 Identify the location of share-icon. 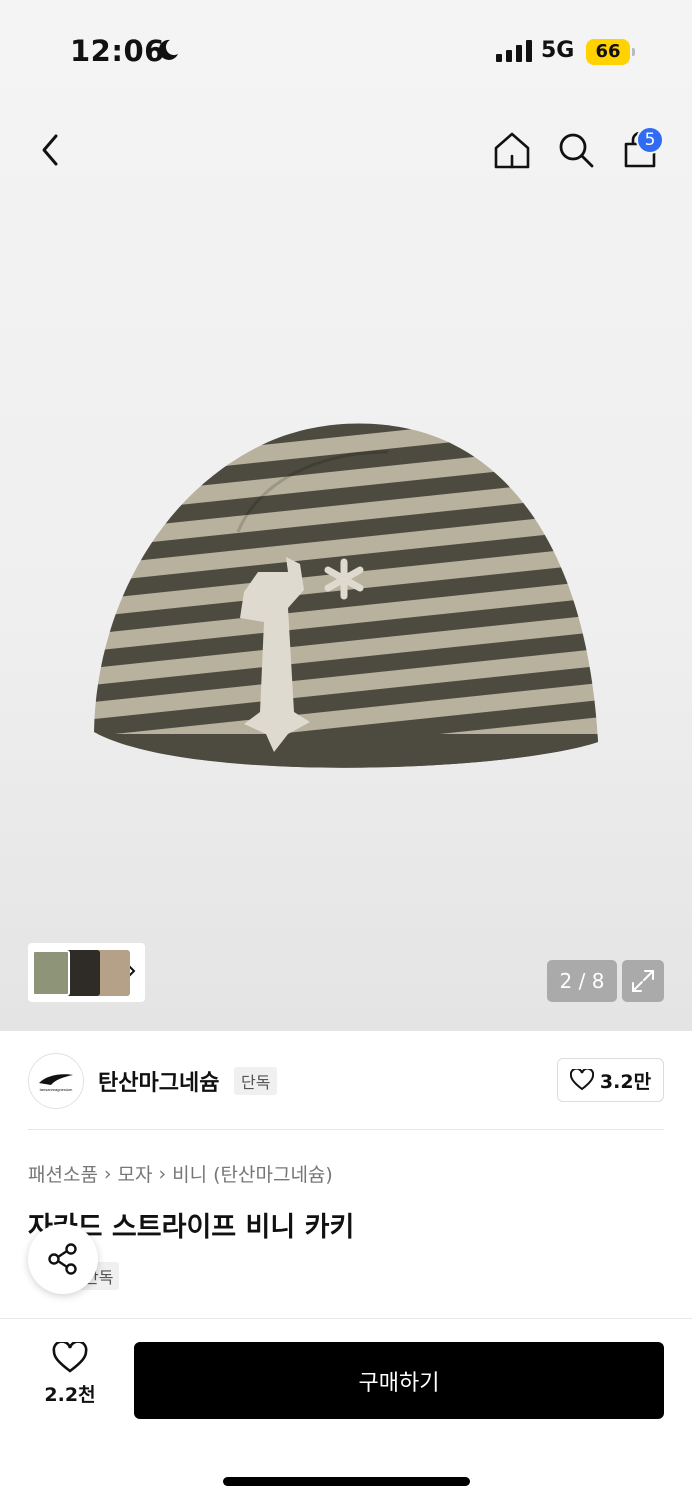
(62, 1259).